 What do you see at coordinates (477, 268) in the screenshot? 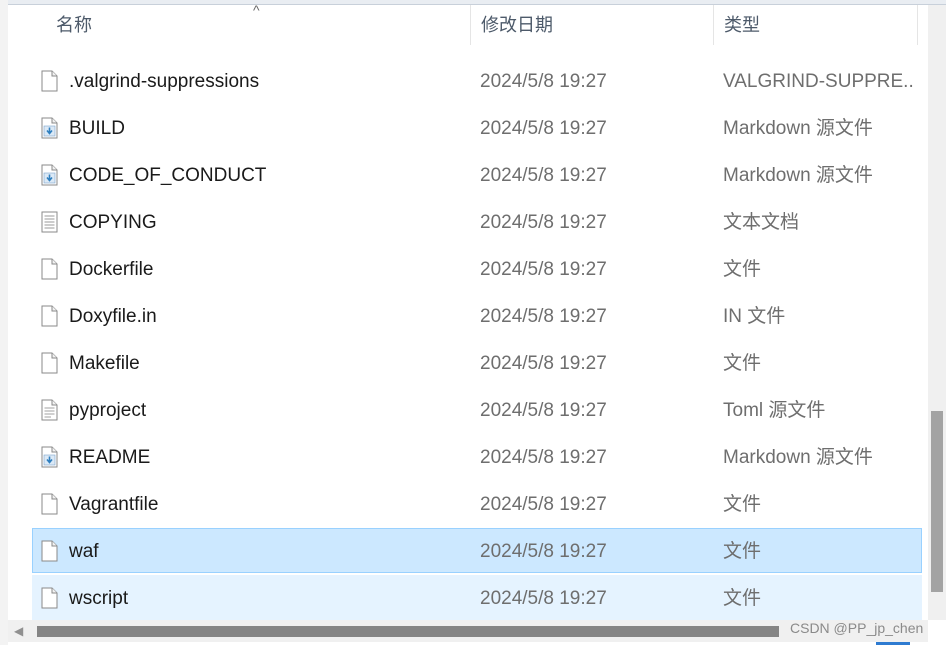
I see `file-row: Dockerfile 2024/5/8 19:27 文件` at bounding box center [477, 268].